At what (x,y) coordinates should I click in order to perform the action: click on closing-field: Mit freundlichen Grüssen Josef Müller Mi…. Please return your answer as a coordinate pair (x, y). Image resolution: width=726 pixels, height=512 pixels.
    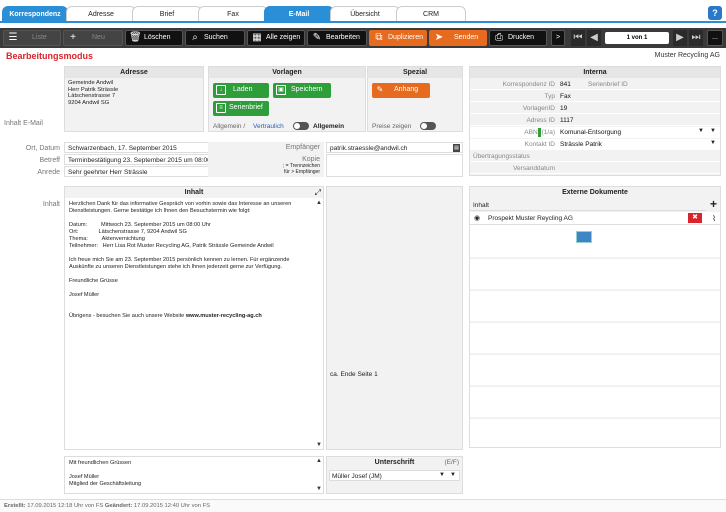
    Looking at the image, I should click on (194, 475).